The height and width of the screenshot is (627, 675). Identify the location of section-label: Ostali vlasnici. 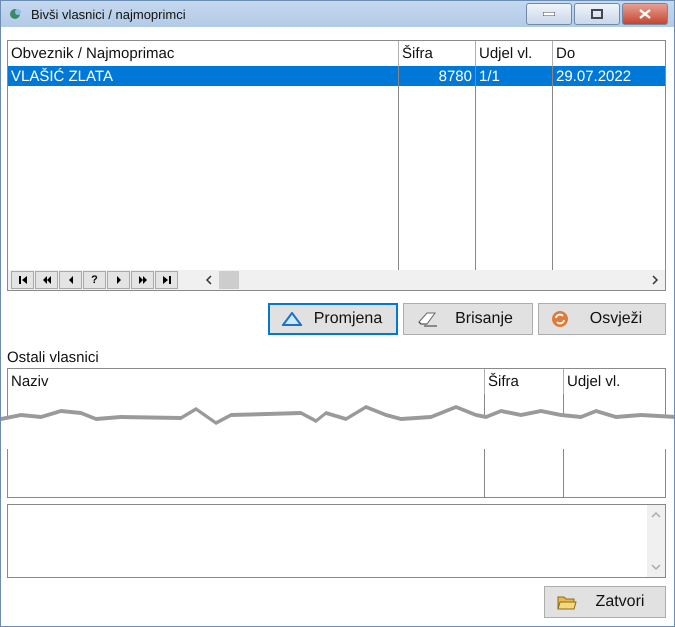
(53, 357).